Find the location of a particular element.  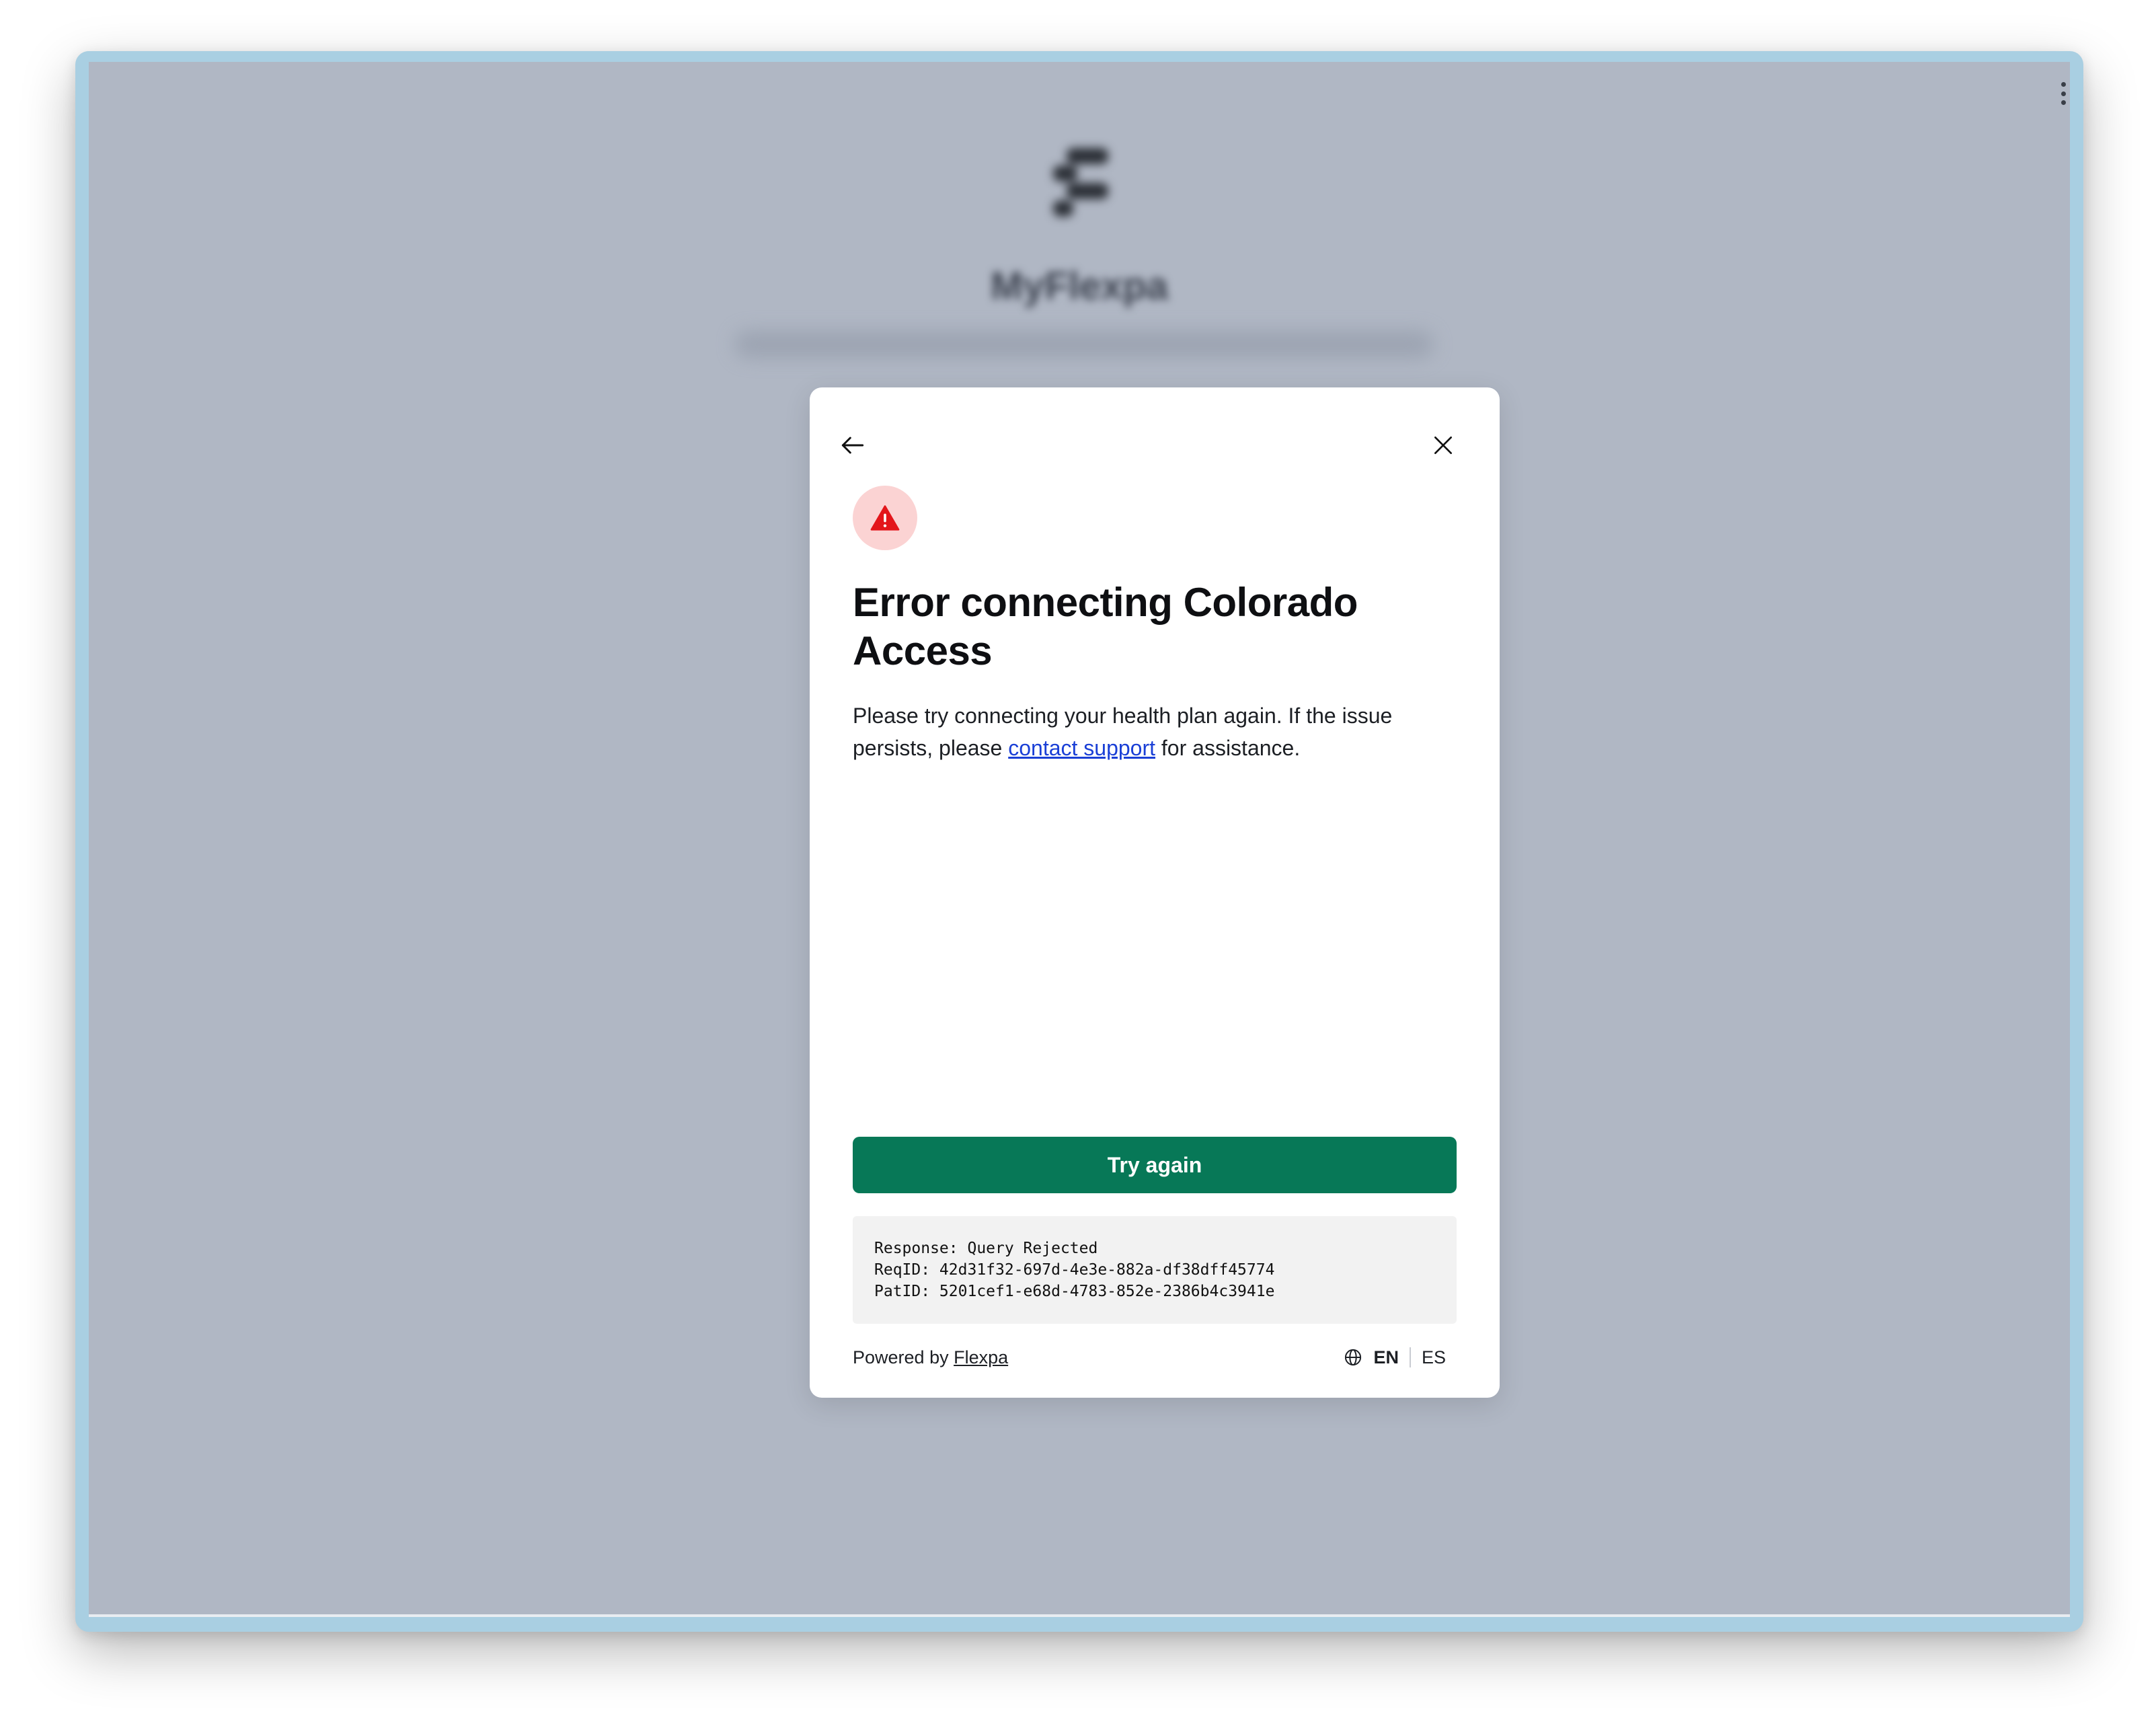

powered-by: Powered by Flexpa is located at coordinates (931, 1357).